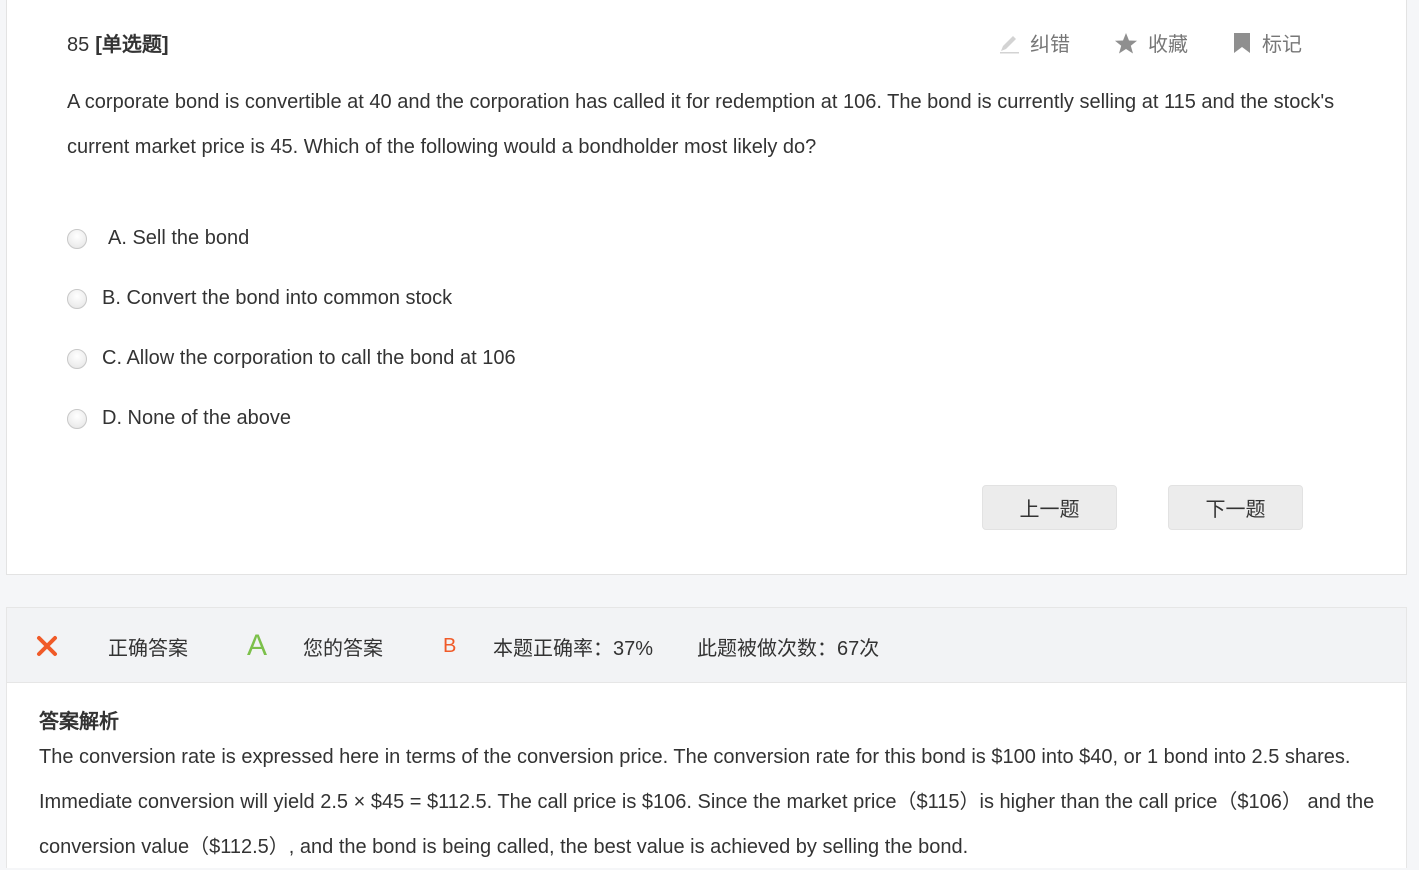 The width and height of the screenshot is (1419, 870). I want to click on mark-button: 标记, so click(1267, 42).